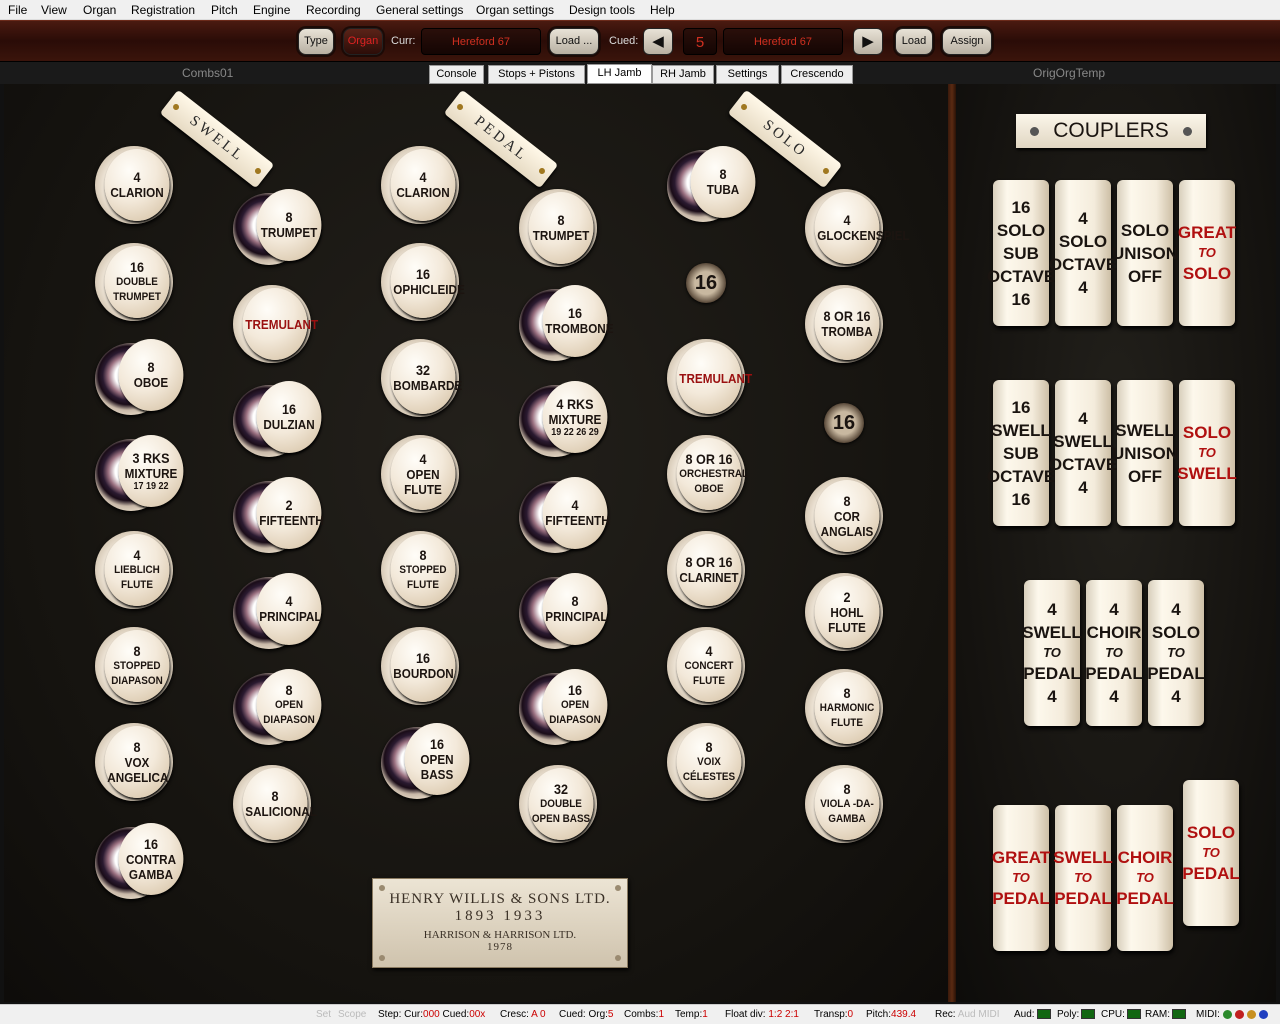 This screenshot has width=1280, height=1024. I want to click on scope-button: Scope, so click(352, 1014).